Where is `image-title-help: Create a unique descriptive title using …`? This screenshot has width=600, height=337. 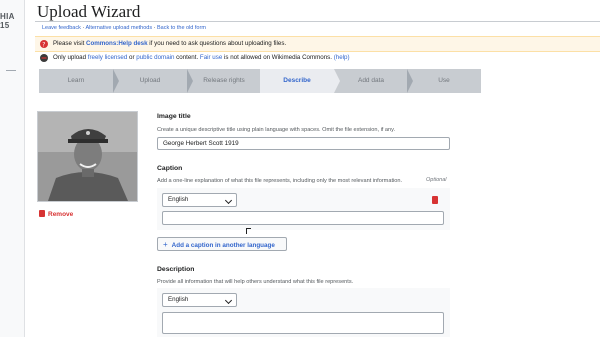 image-title-help: Create a unique descriptive title using … is located at coordinates (276, 130).